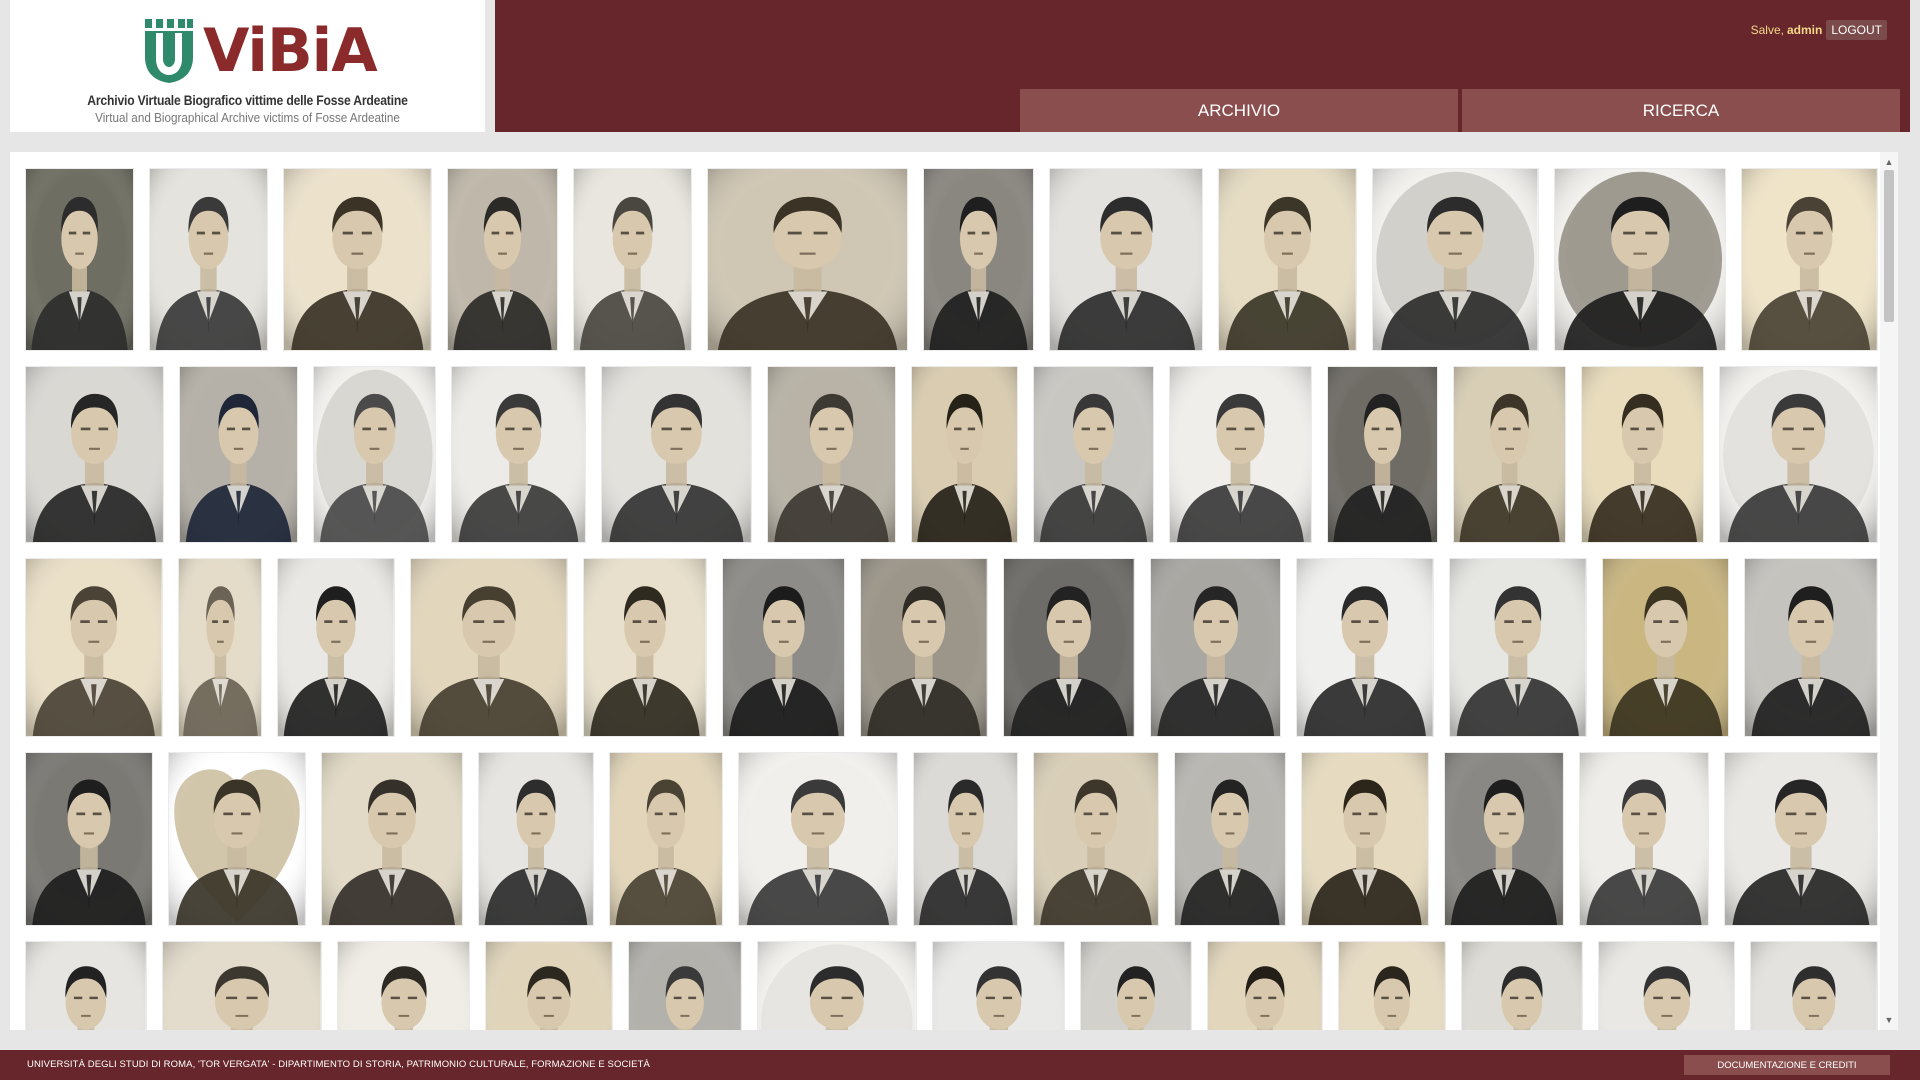 Image resolution: width=1920 pixels, height=1080 pixels. I want to click on documentation-credits-button: DOCUMENTAZIONE E CREDITI, so click(1787, 1065).